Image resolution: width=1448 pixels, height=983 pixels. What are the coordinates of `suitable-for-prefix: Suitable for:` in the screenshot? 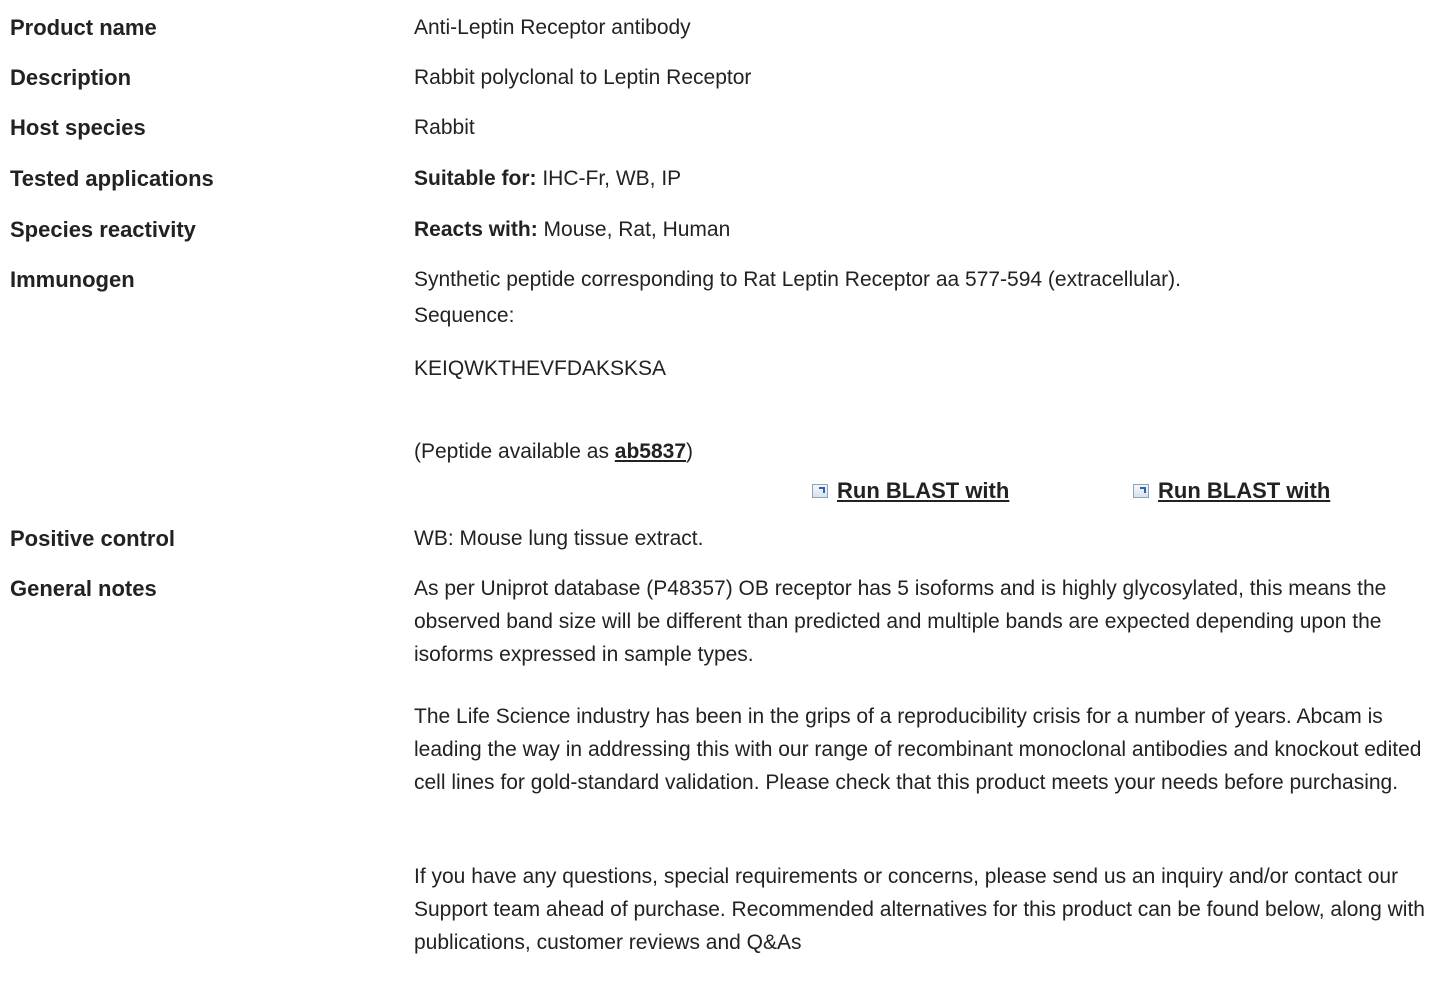 It's located at (475, 178).